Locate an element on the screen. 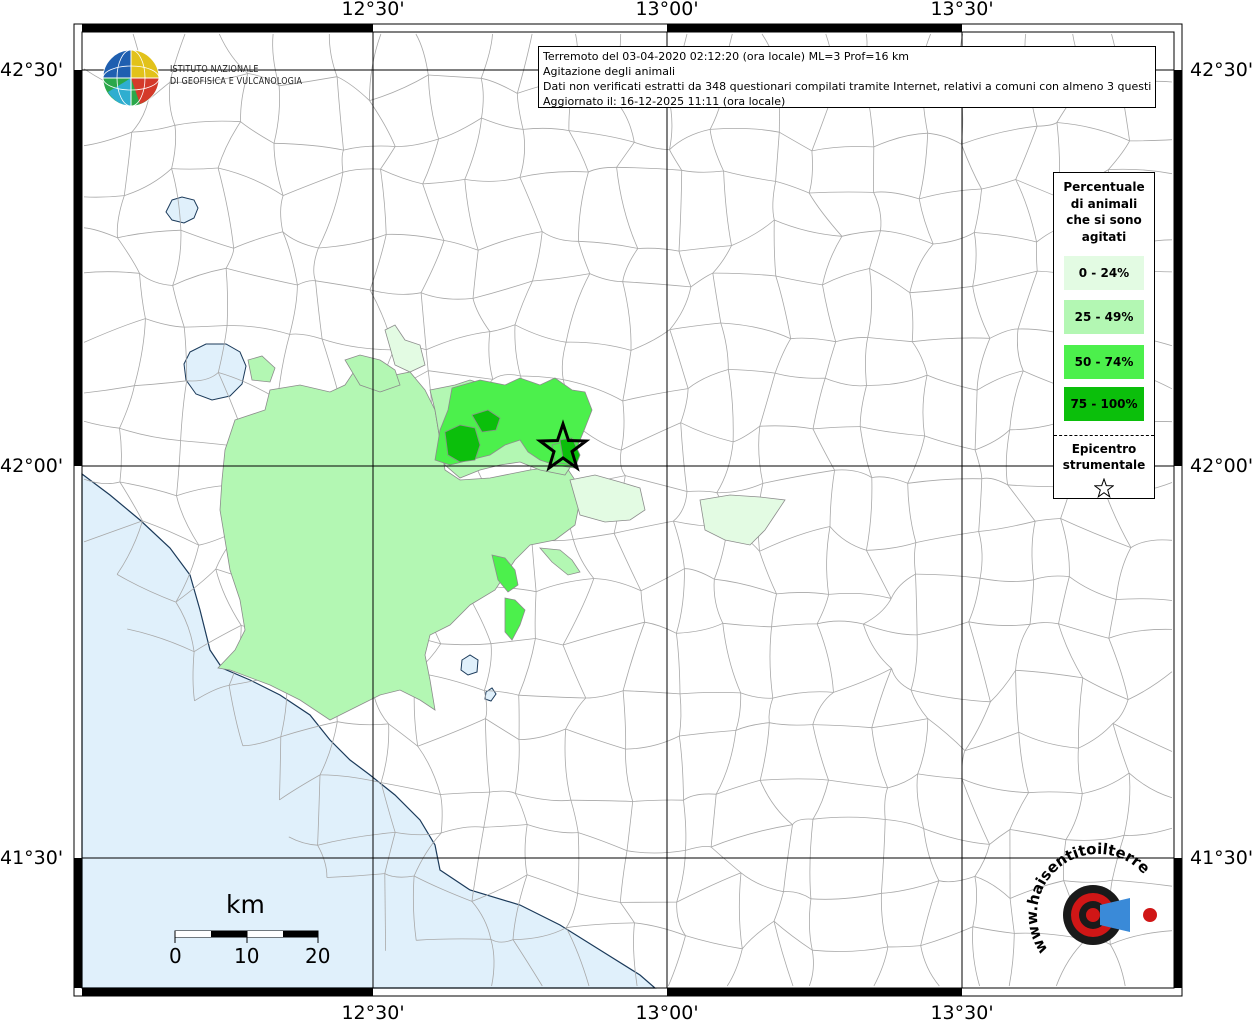 The width and height of the screenshot is (1256, 1024). legend-epicenter-line: strumentale is located at coordinates (1104, 465).